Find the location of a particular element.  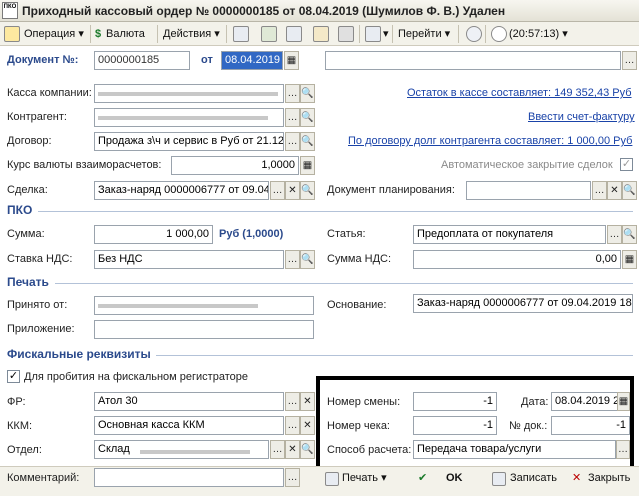

time-button: (20:57:13) ▾ is located at coordinates (538, 34).